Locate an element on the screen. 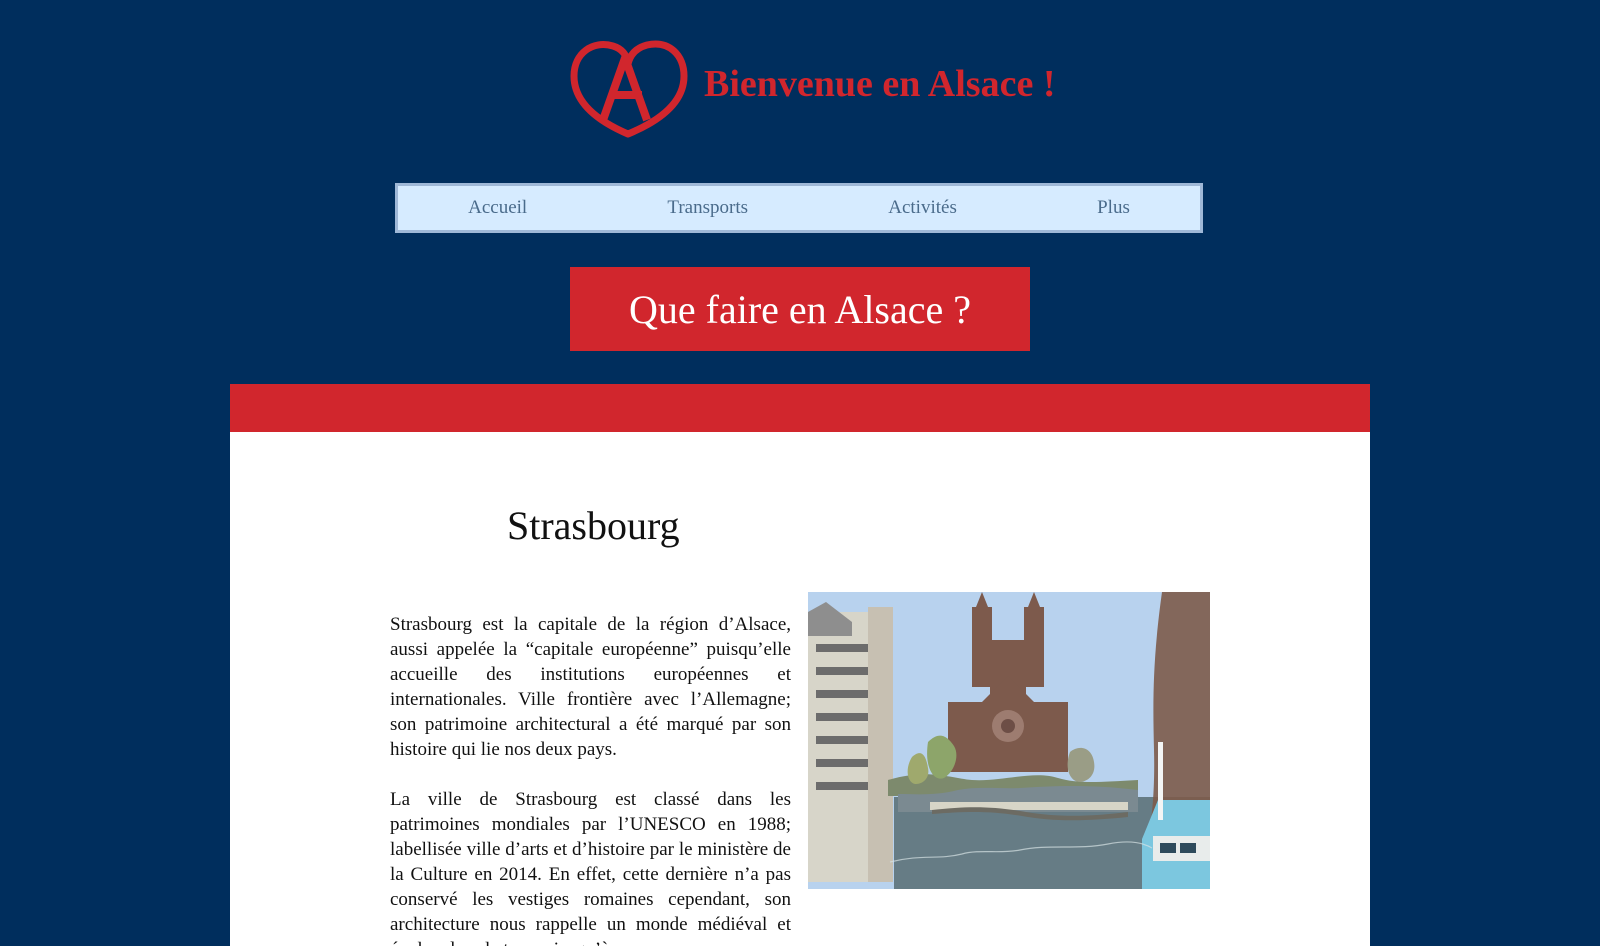 Image resolution: width=1600 pixels, height=946 pixels. alsace-logo-icon is located at coordinates (628, 90).